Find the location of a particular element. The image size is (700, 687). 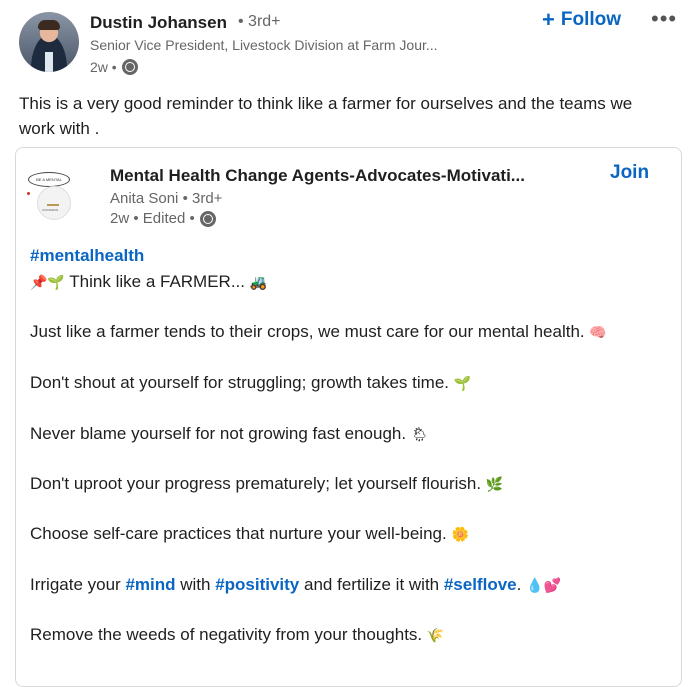

group-logo: BE A MENTAL HEALTH COGNIZON is located at coordinates (50, 196).